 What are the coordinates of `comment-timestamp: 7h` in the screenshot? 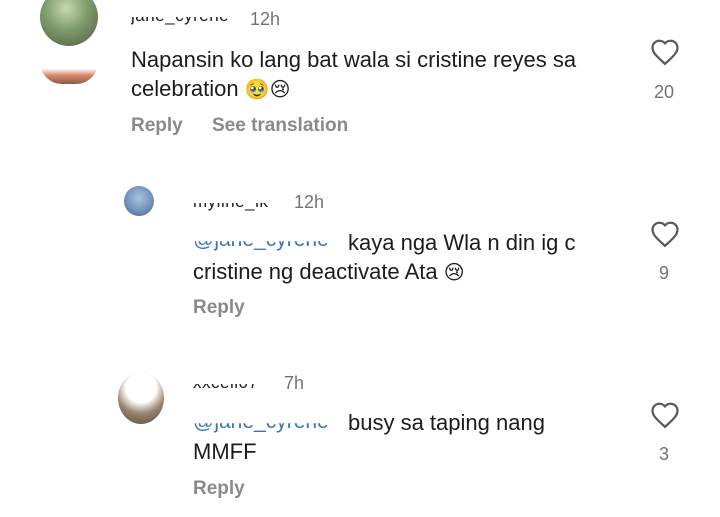 It's located at (294, 383).